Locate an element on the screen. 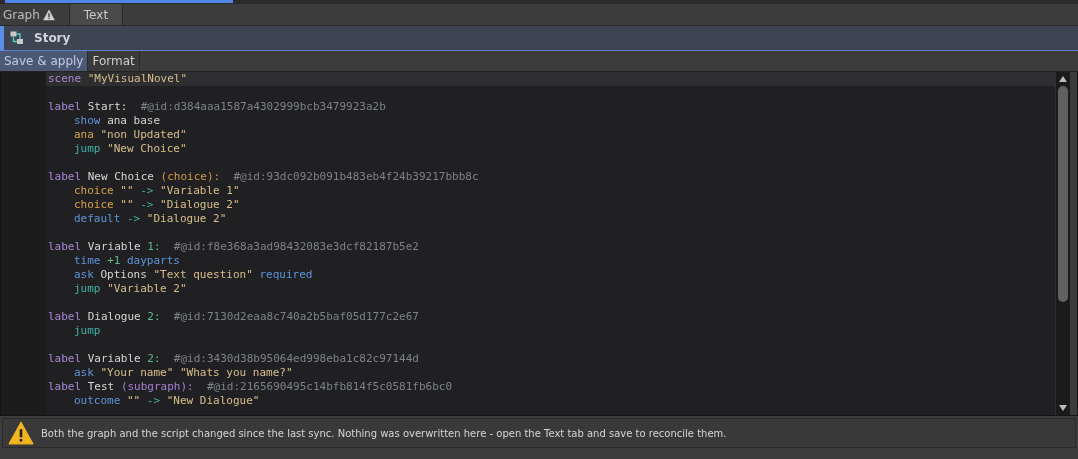  code-line: label Dialogue 2: #@id:7130d2eaa8c740a2b5baf05d177c2e67 is located at coordinates (233, 317).